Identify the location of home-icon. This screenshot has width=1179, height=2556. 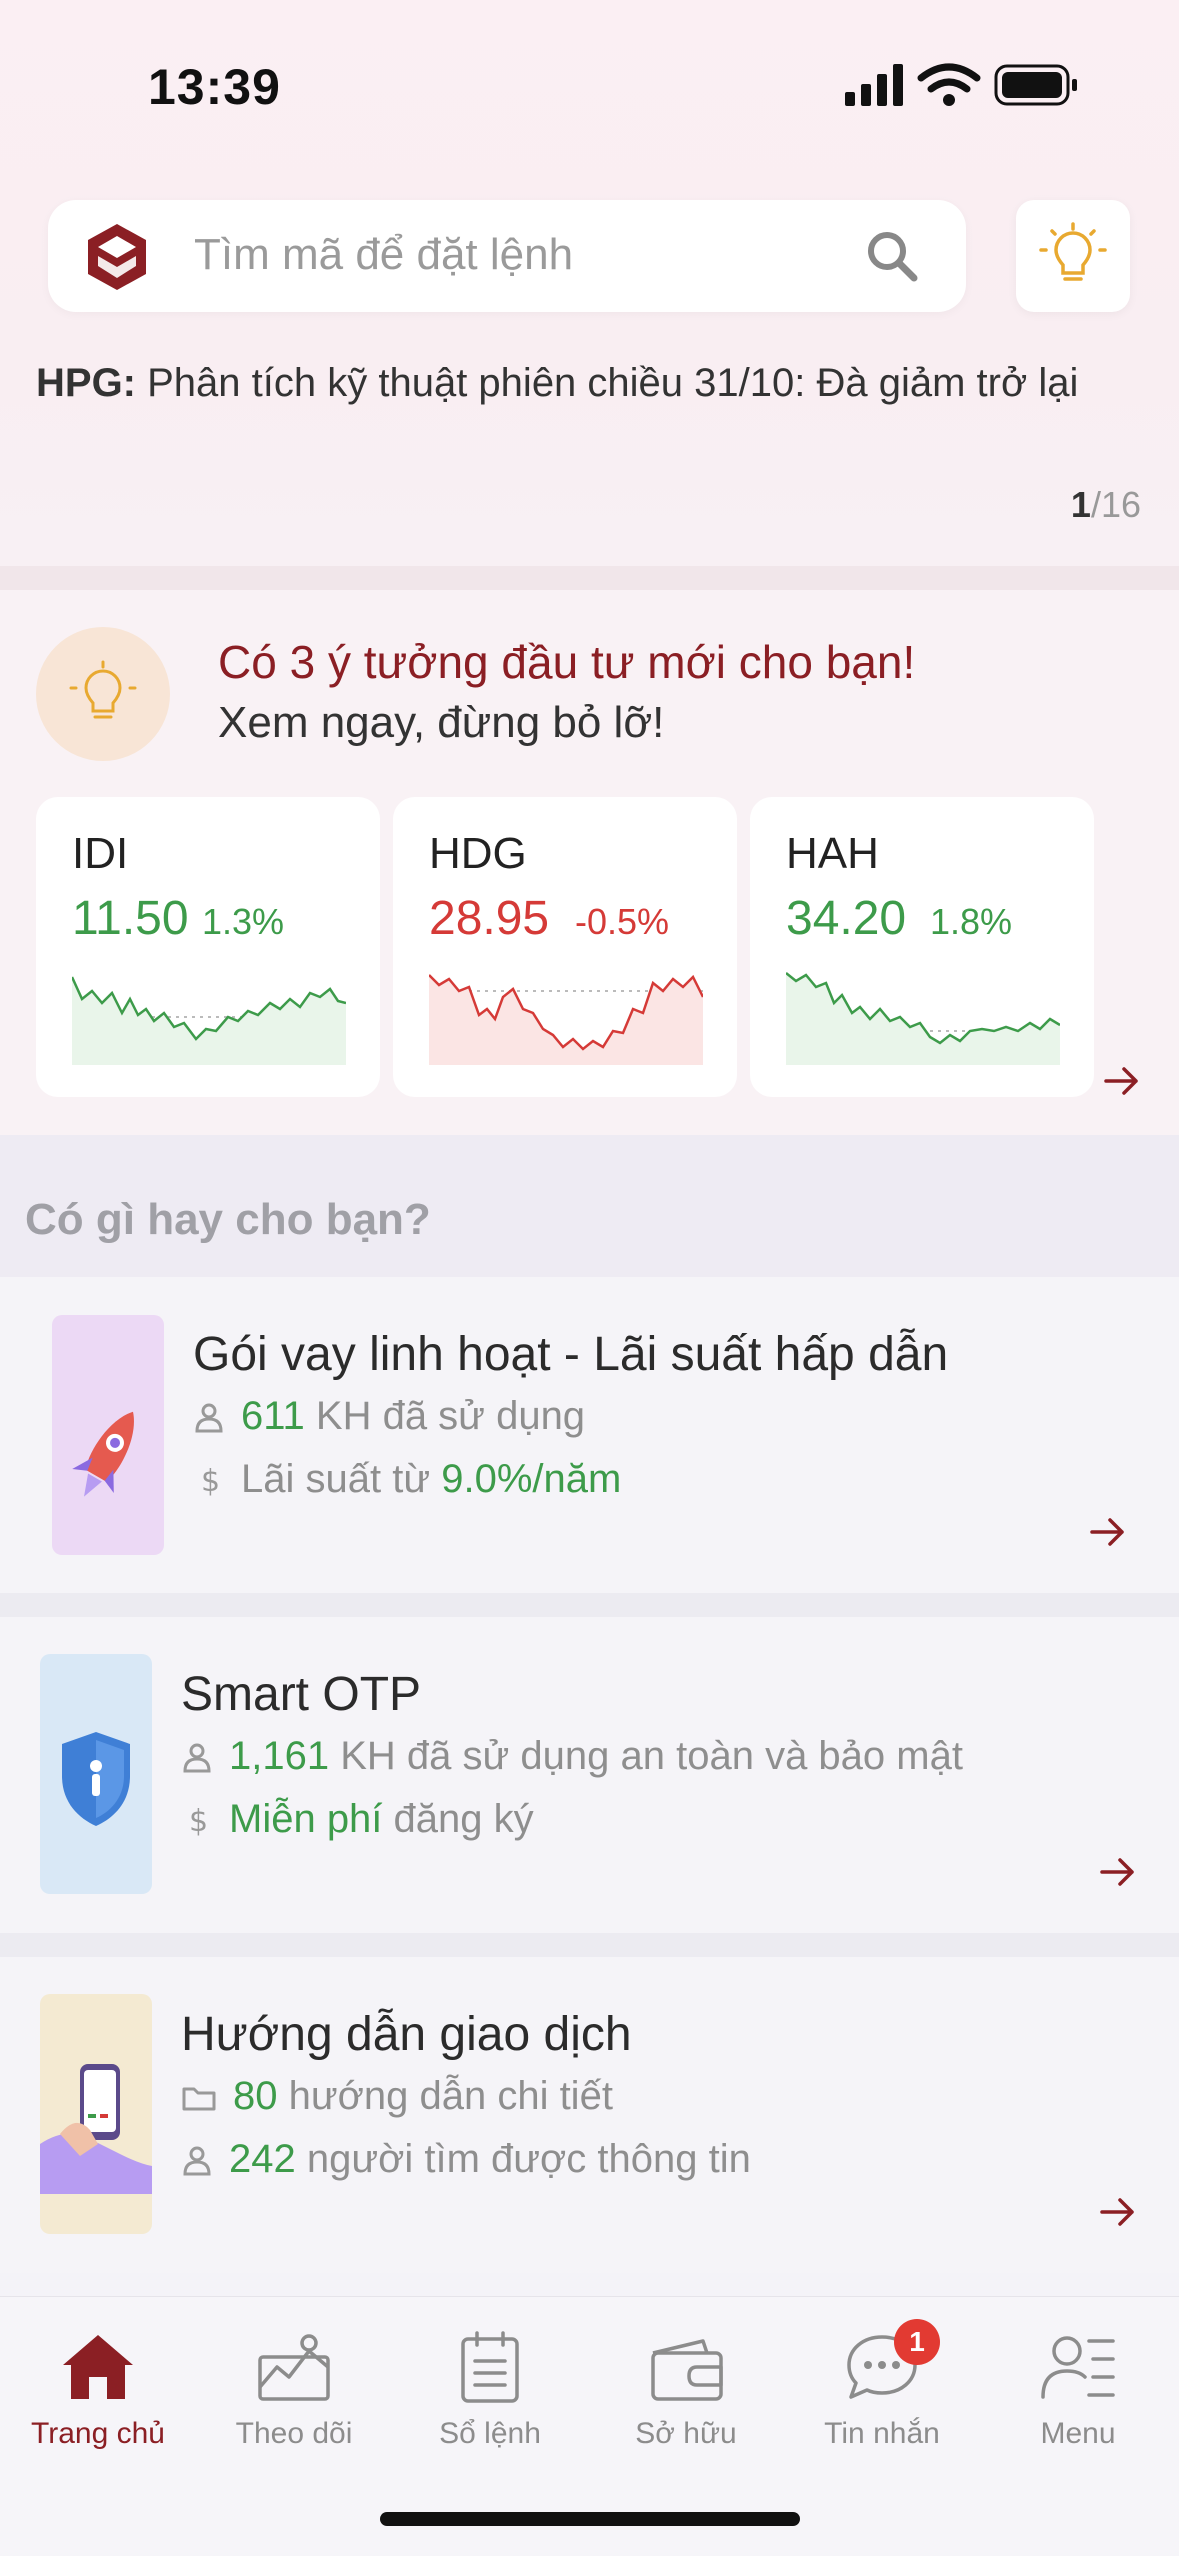
(98, 2367).